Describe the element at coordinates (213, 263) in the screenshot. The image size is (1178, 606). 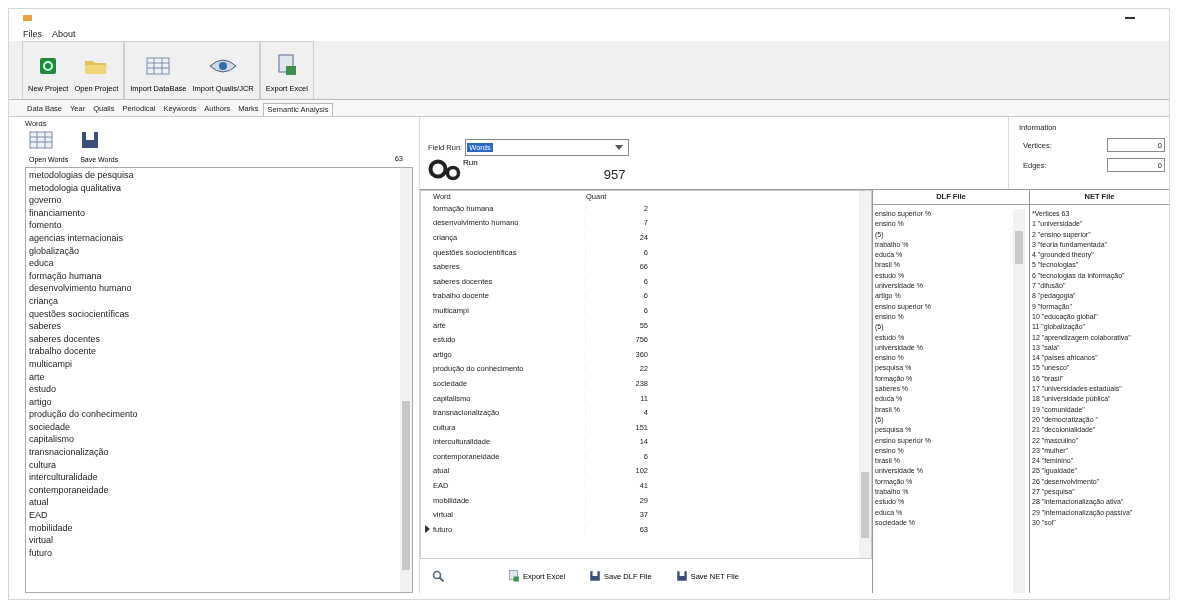
I see `list-item: educa` at that location.